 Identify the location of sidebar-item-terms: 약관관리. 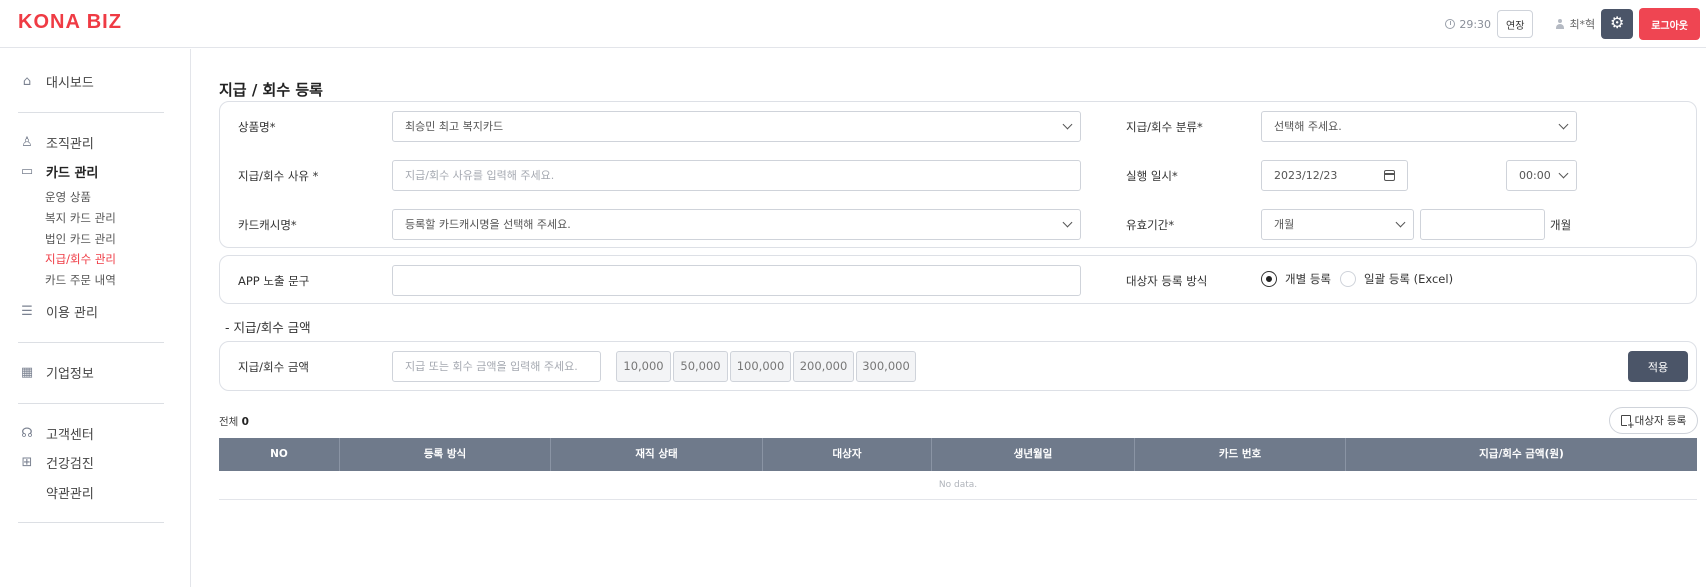
(56, 492).